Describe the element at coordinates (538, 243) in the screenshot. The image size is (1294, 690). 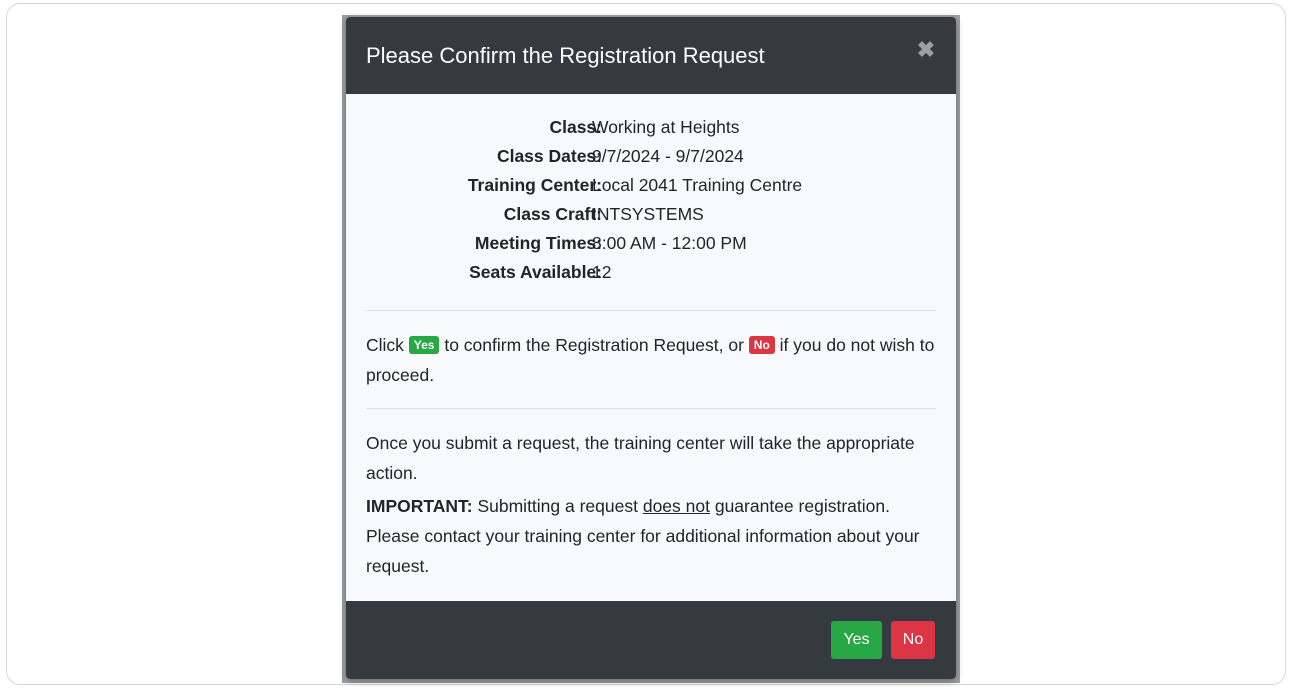
I see `detail-label: Meeting Times:` at that location.